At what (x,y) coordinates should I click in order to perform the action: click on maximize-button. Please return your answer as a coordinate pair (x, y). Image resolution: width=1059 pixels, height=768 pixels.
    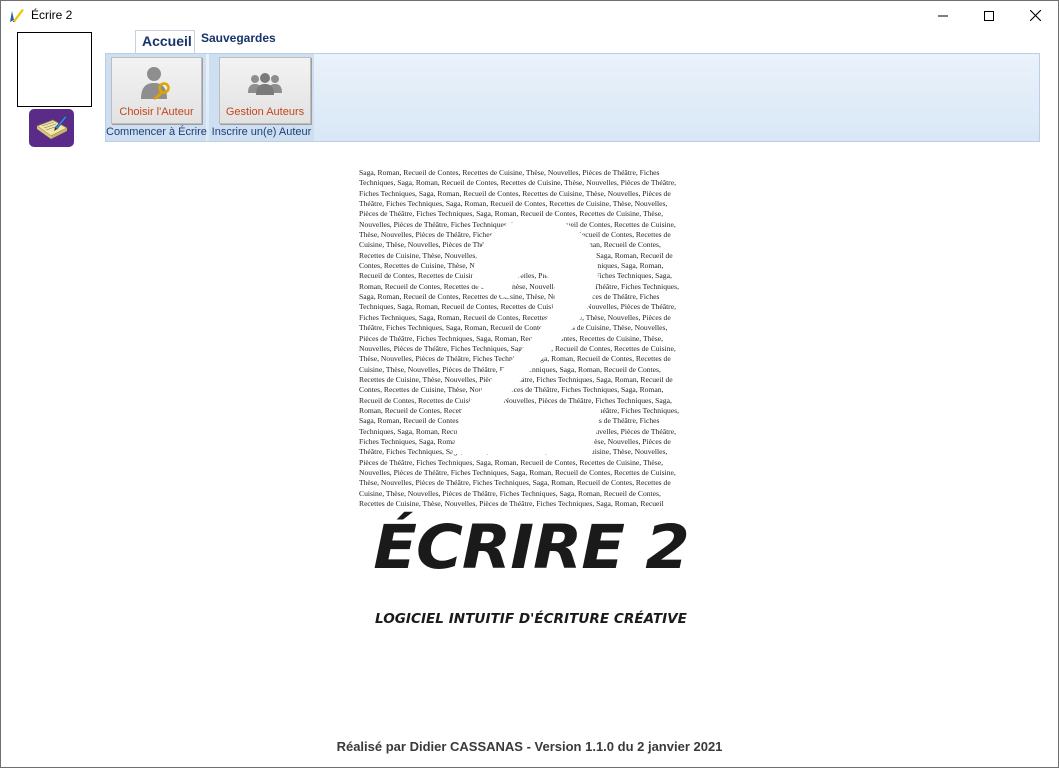
    Looking at the image, I should click on (989, 15).